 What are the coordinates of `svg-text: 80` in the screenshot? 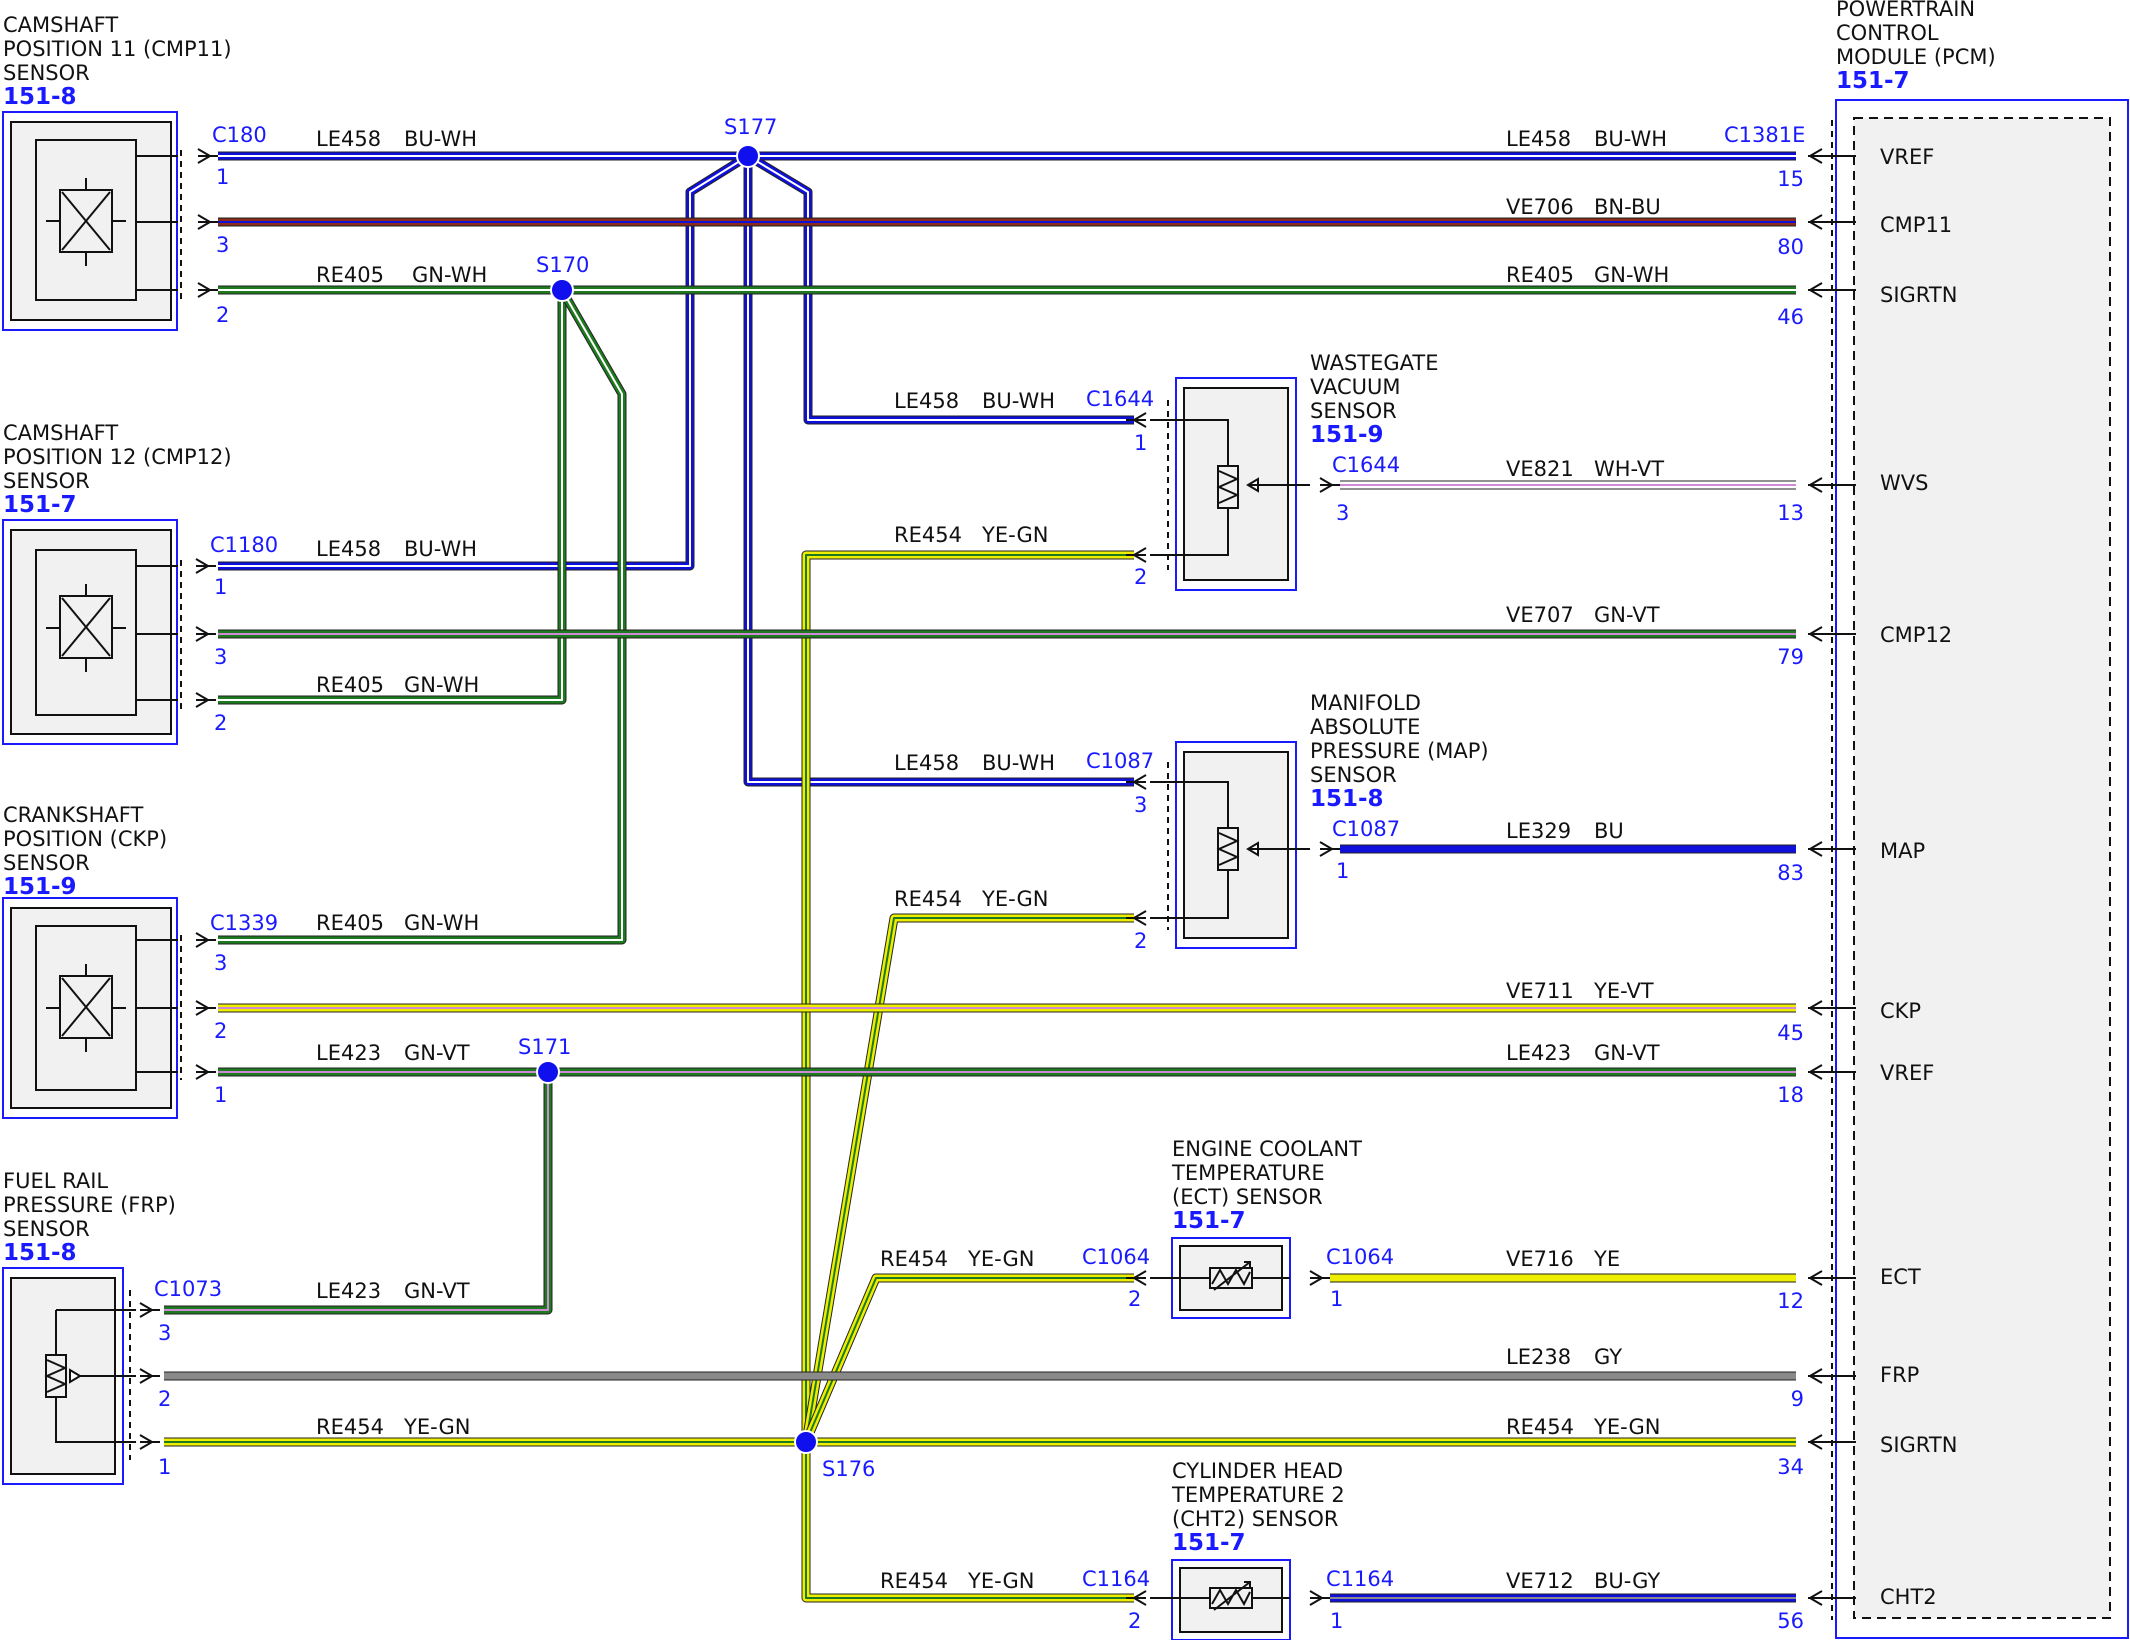 It's located at (1790, 247).